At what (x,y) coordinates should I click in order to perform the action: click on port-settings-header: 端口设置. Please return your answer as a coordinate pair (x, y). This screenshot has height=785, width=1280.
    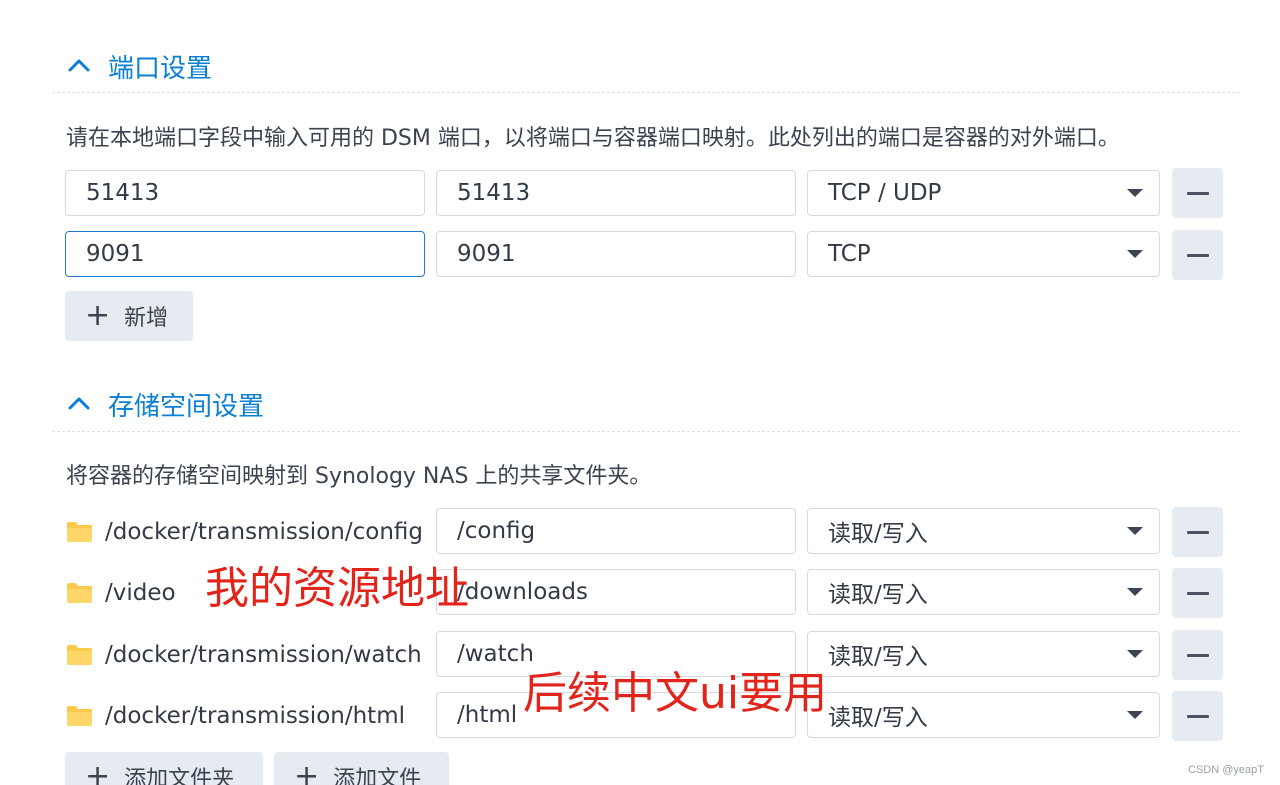
    Looking at the image, I should click on (139, 66).